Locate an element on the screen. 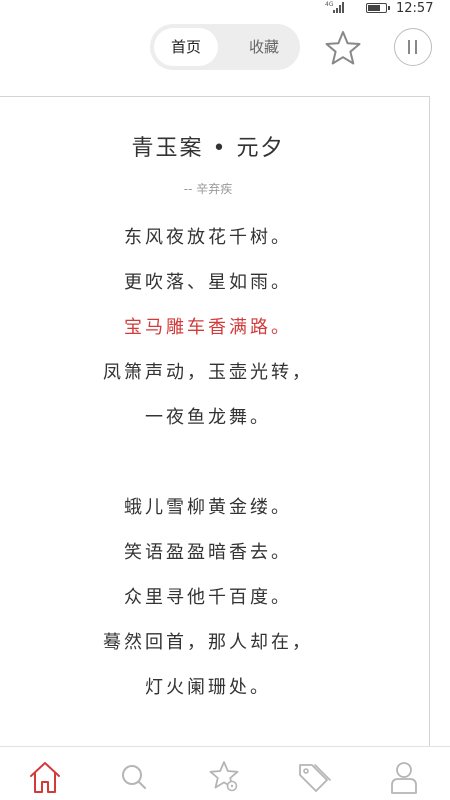 This screenshot has width=450, height=800. tab-favorites: 收藏 is located at coordinates (264, 47).